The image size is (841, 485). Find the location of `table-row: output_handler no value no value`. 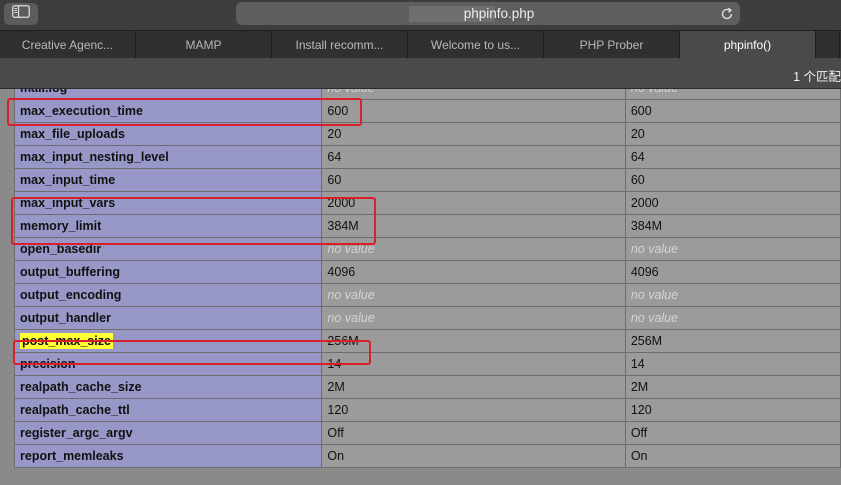

table-row: output_handler no value no value is located at coordinates (427, 318).